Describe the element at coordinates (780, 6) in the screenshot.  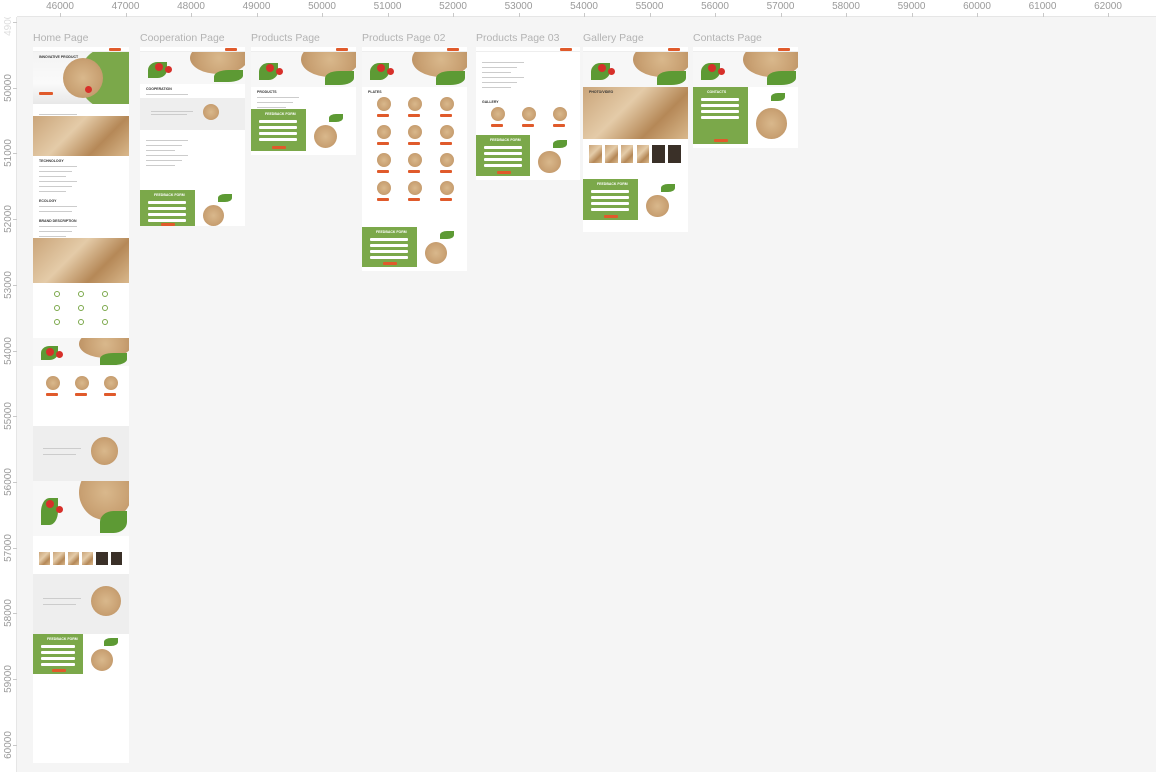
I see `ruler-x-label: 57000` at that location.